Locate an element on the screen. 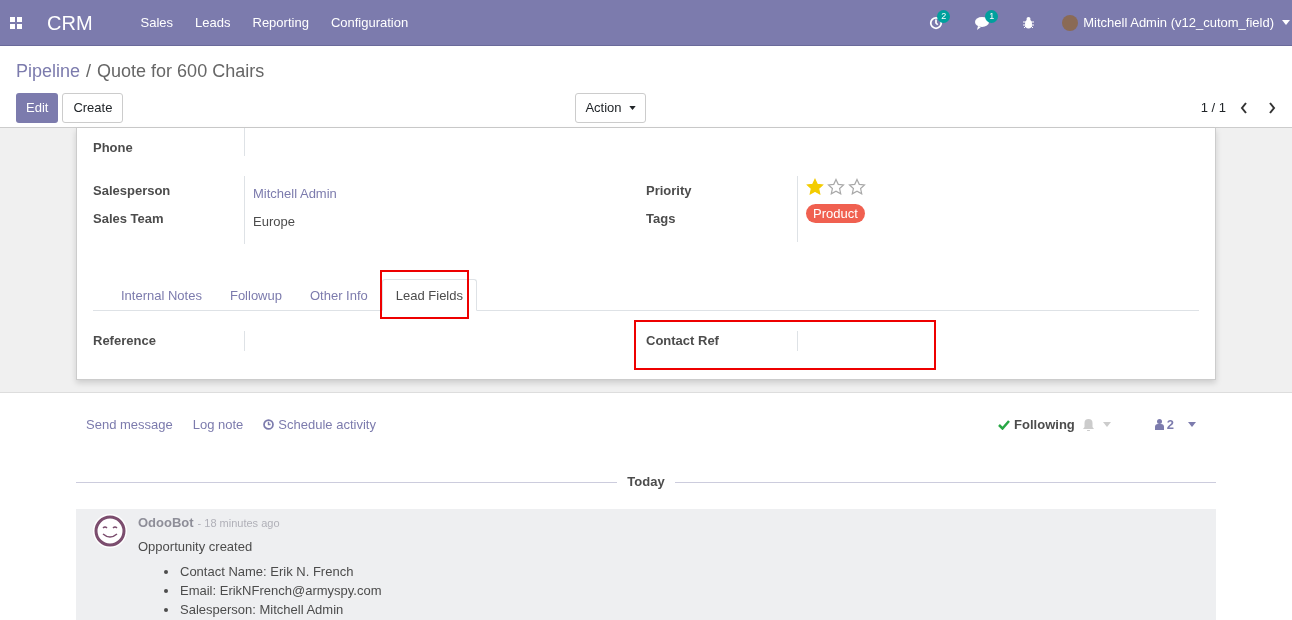  message-list-item: Email: ErikNFrench@armyspy.com is located at coordinates (281, 590).